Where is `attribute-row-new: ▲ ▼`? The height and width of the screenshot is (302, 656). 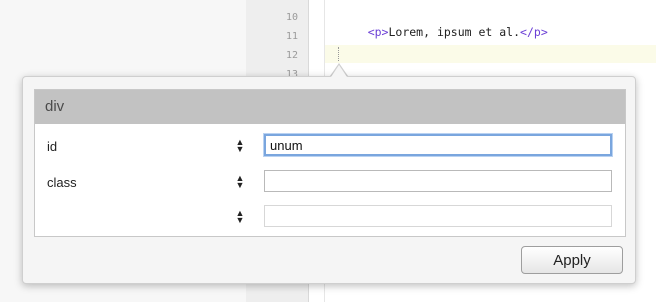
attribute-row-new: ▲ ▼ is located at coordinates (330, 220).